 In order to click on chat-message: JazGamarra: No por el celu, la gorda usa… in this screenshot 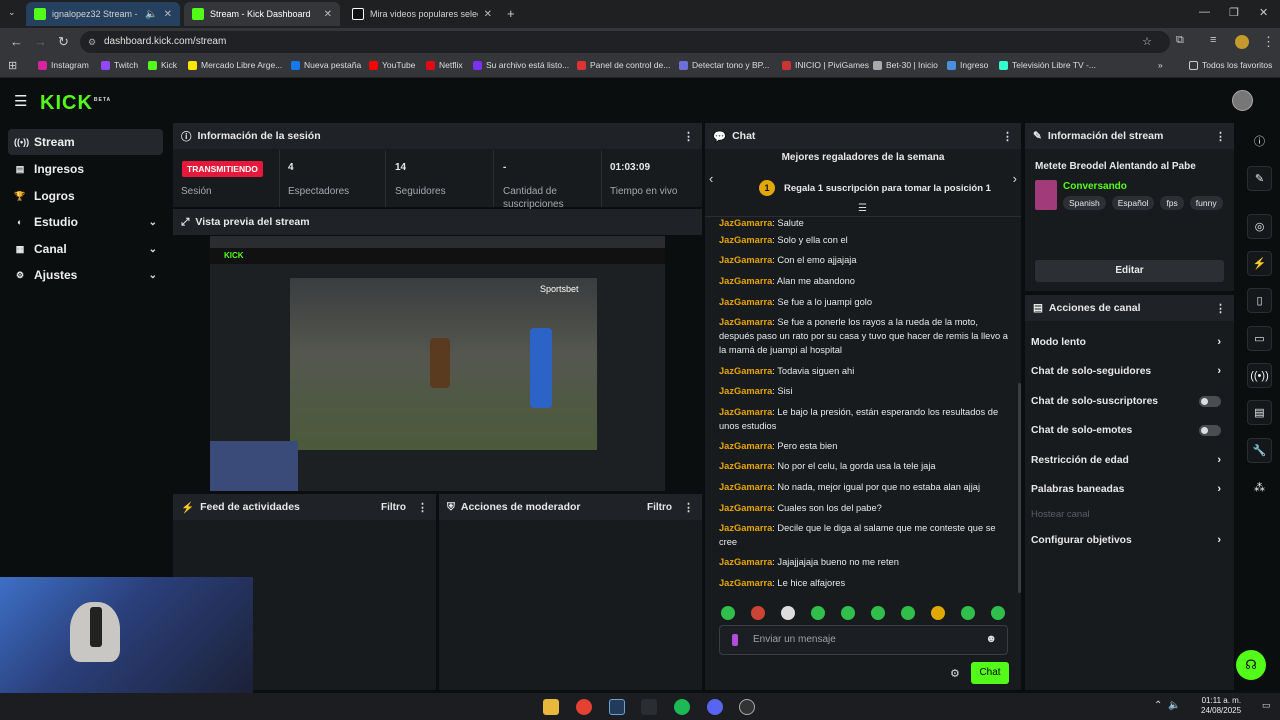, I will do `click(867, 466)`.